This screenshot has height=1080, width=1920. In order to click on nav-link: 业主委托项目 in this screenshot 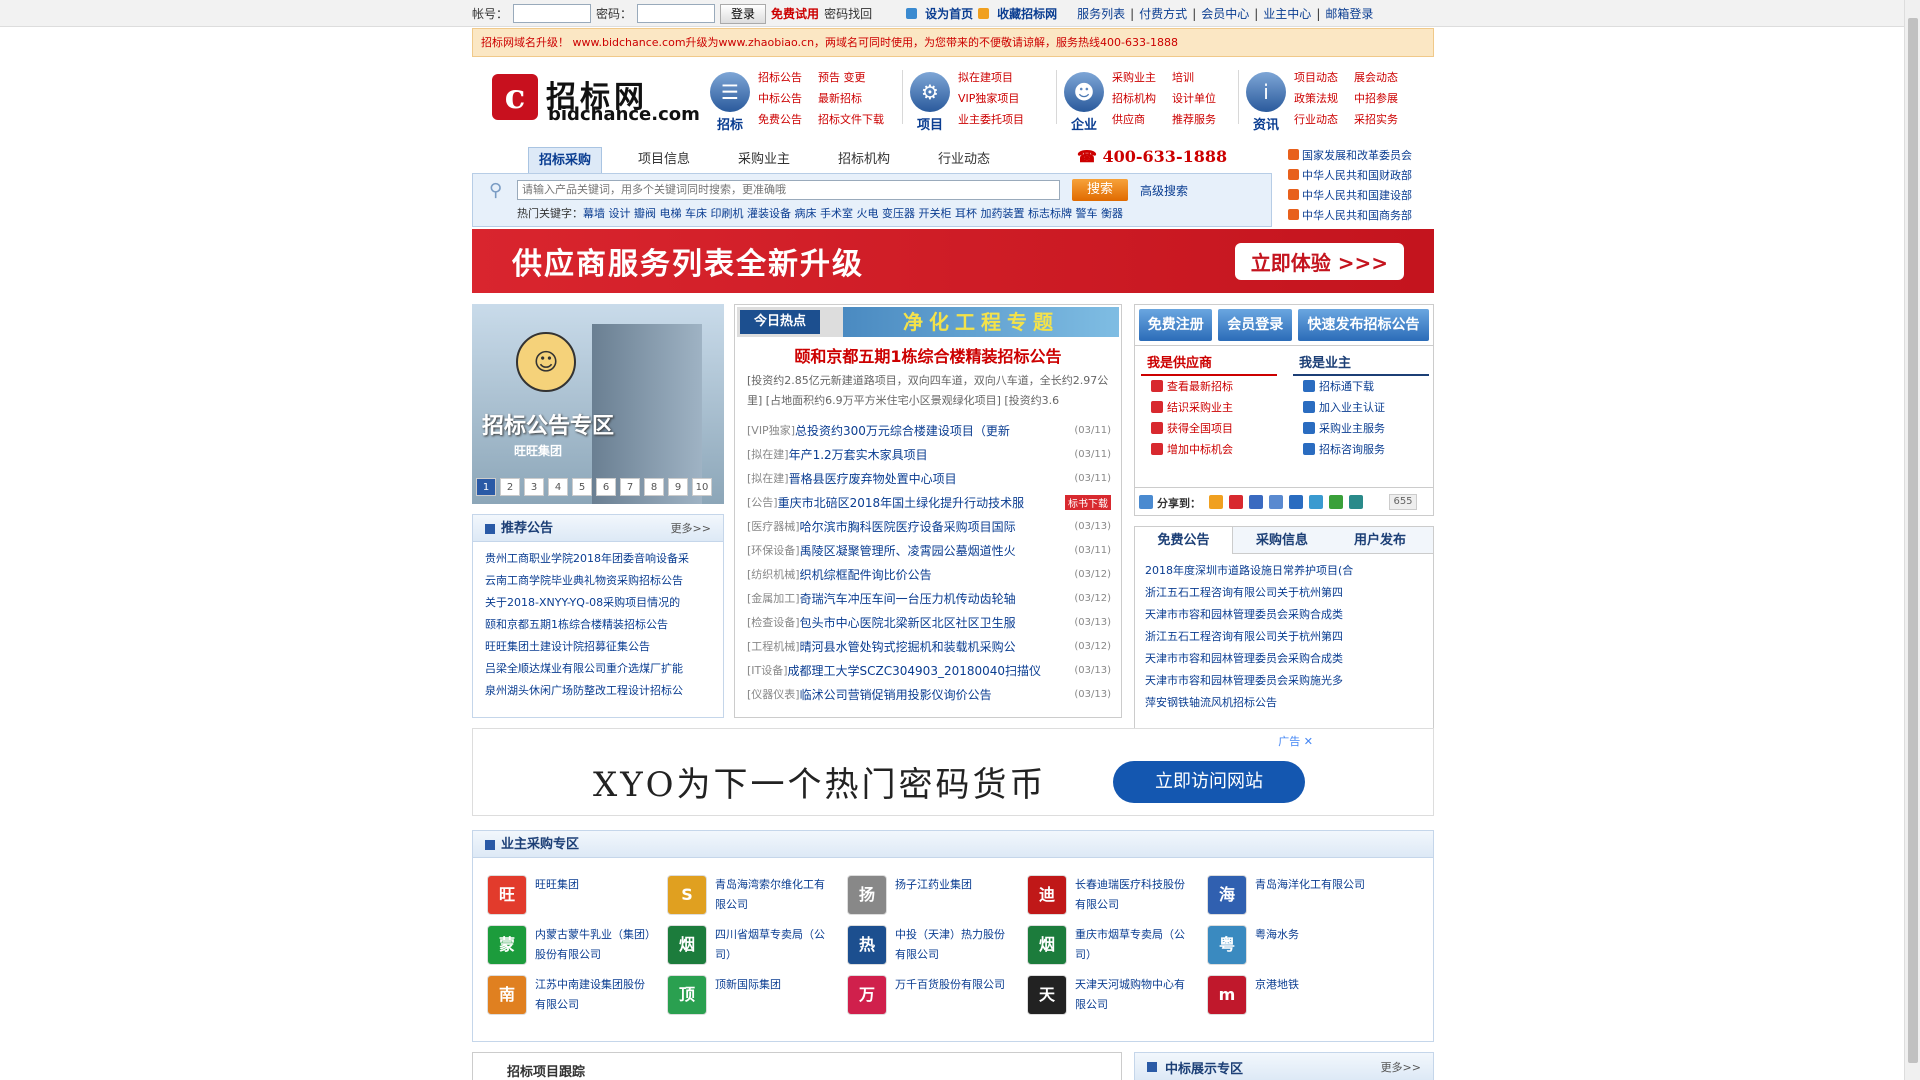, I will do `click(991, 119)`.